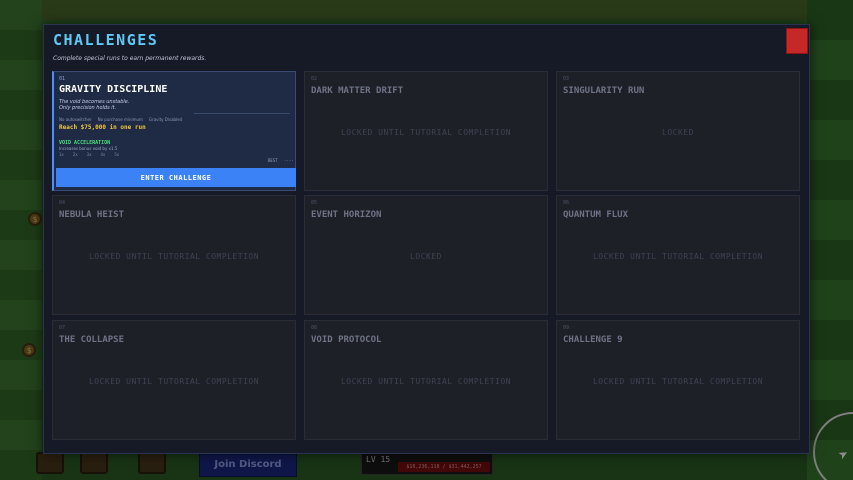 This screenshot has height=480, width=853. I want to click on rule-tag: No autoswitcher, so click(75, 119).